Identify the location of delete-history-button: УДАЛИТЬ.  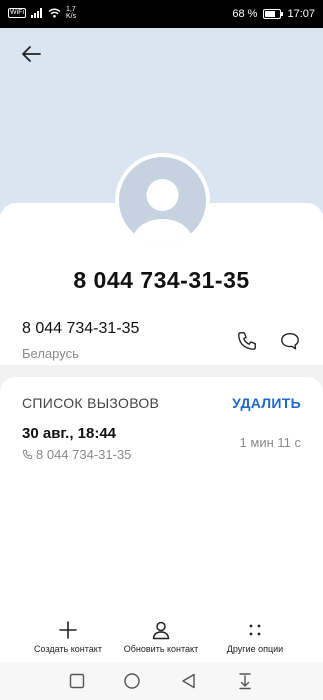
(266, 403).